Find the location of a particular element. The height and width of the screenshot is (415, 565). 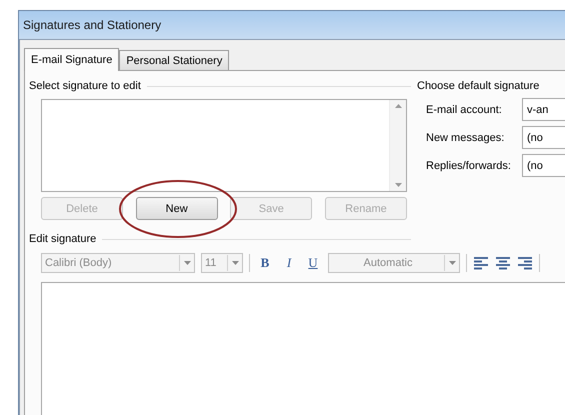

underline-button: U is located at coordinates (313, 263).